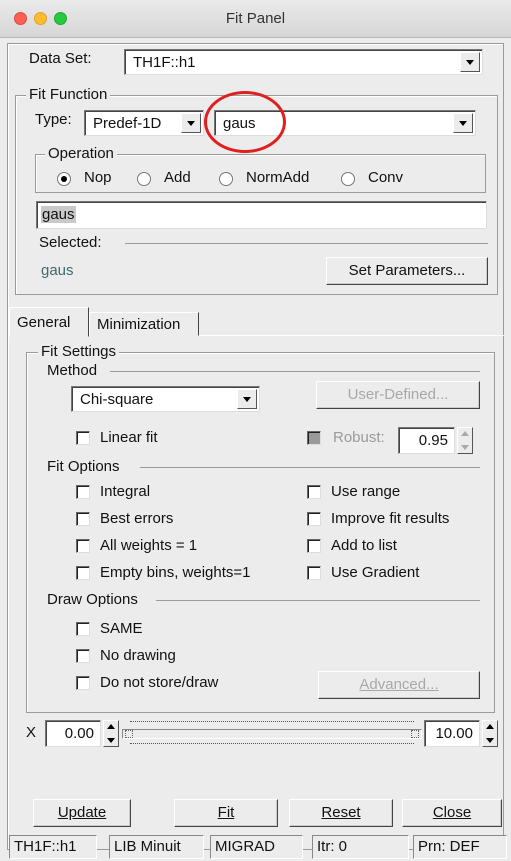 The width and height of the screenshot is (511, 861). Describe the element at coordinates (156, 847) in the screenshot. I see `status-library: LIB Minuit` at that location.